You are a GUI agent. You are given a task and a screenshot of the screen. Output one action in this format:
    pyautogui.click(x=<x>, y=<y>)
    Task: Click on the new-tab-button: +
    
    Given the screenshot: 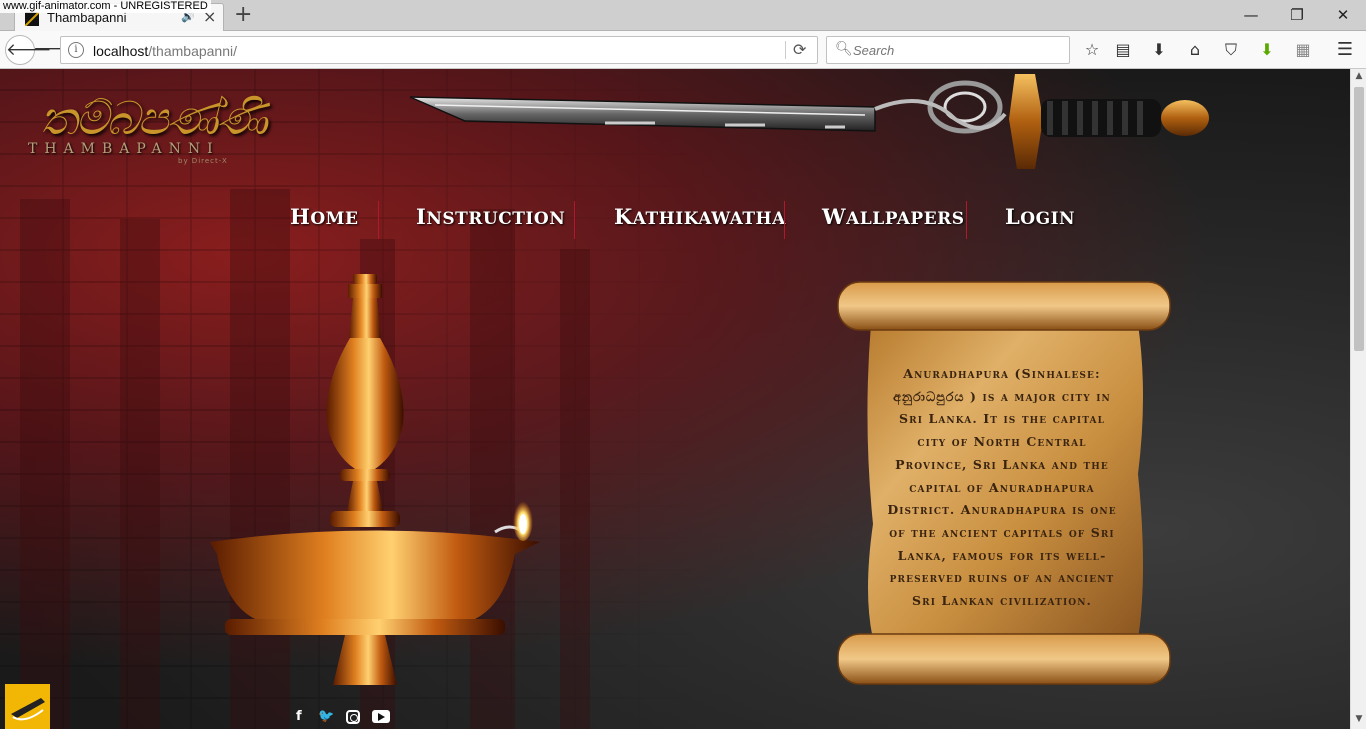 What is the action you would take?
    pyautogui.click(x=243, y=15)
    